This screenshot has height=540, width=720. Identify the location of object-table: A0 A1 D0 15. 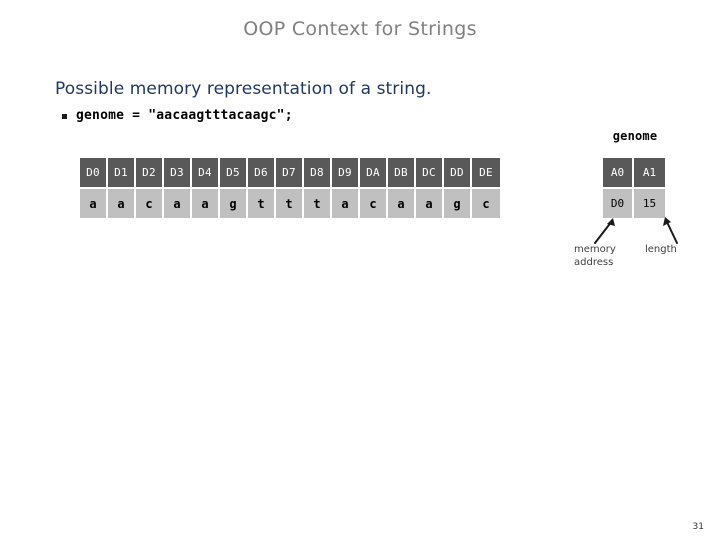
(634, 188).